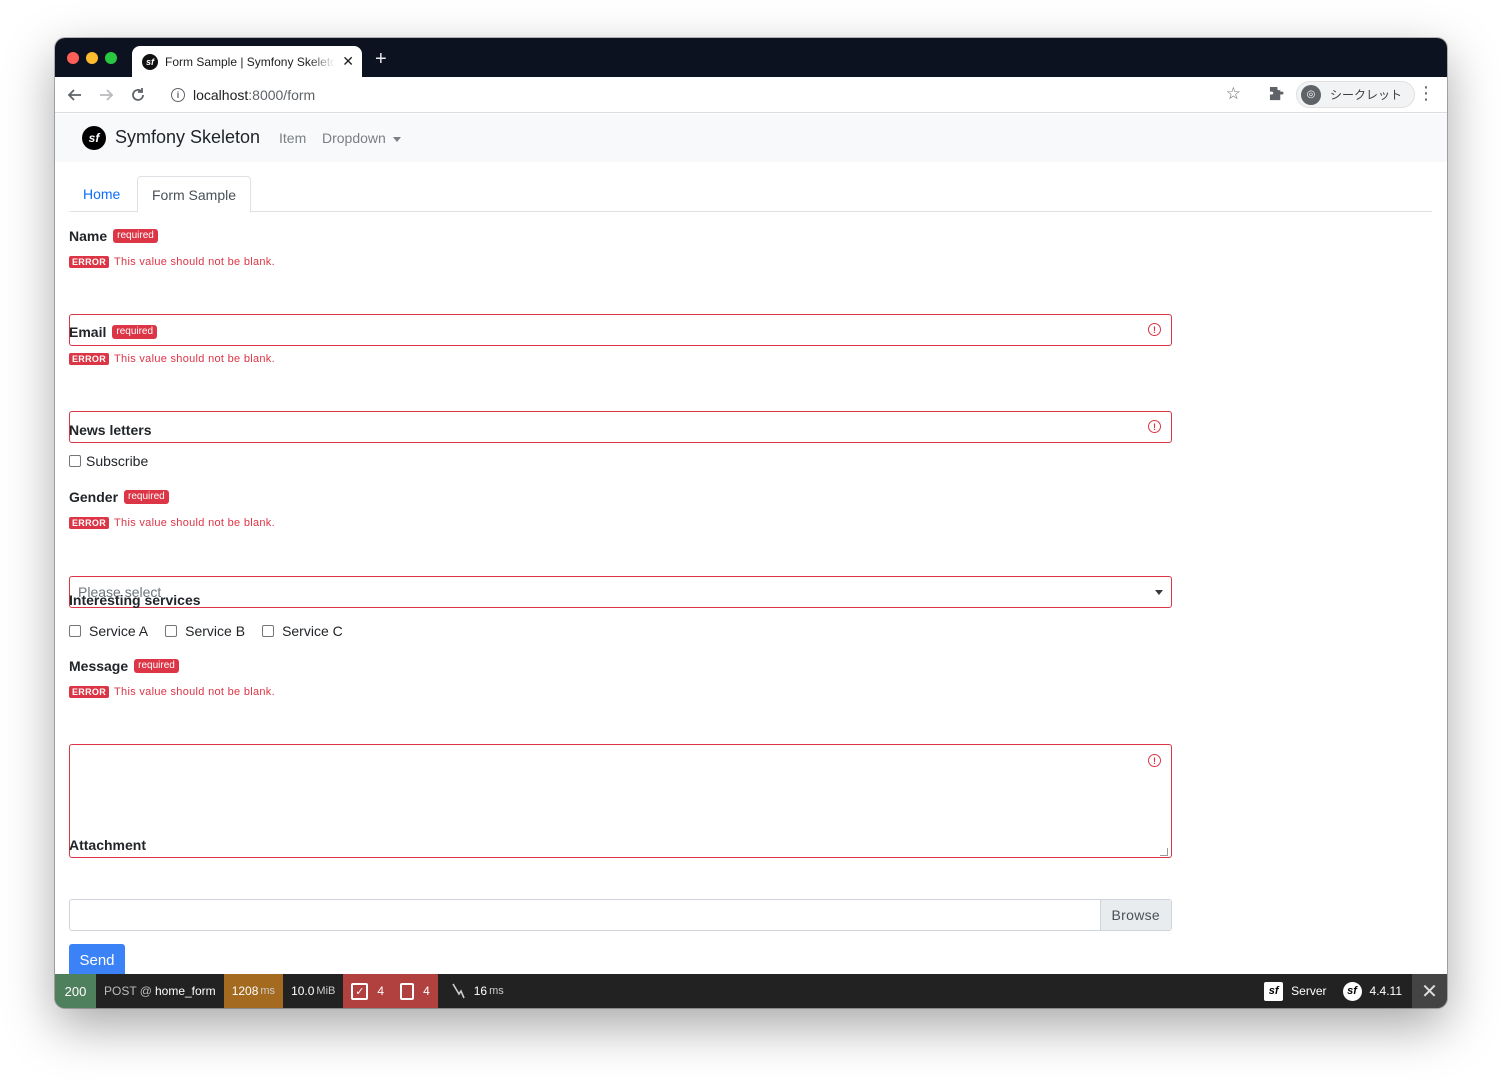  What do you see at coordinates (108, 631) in the screenshot?
I see `service-a-option: Service A` at bounding box center [108, 631].